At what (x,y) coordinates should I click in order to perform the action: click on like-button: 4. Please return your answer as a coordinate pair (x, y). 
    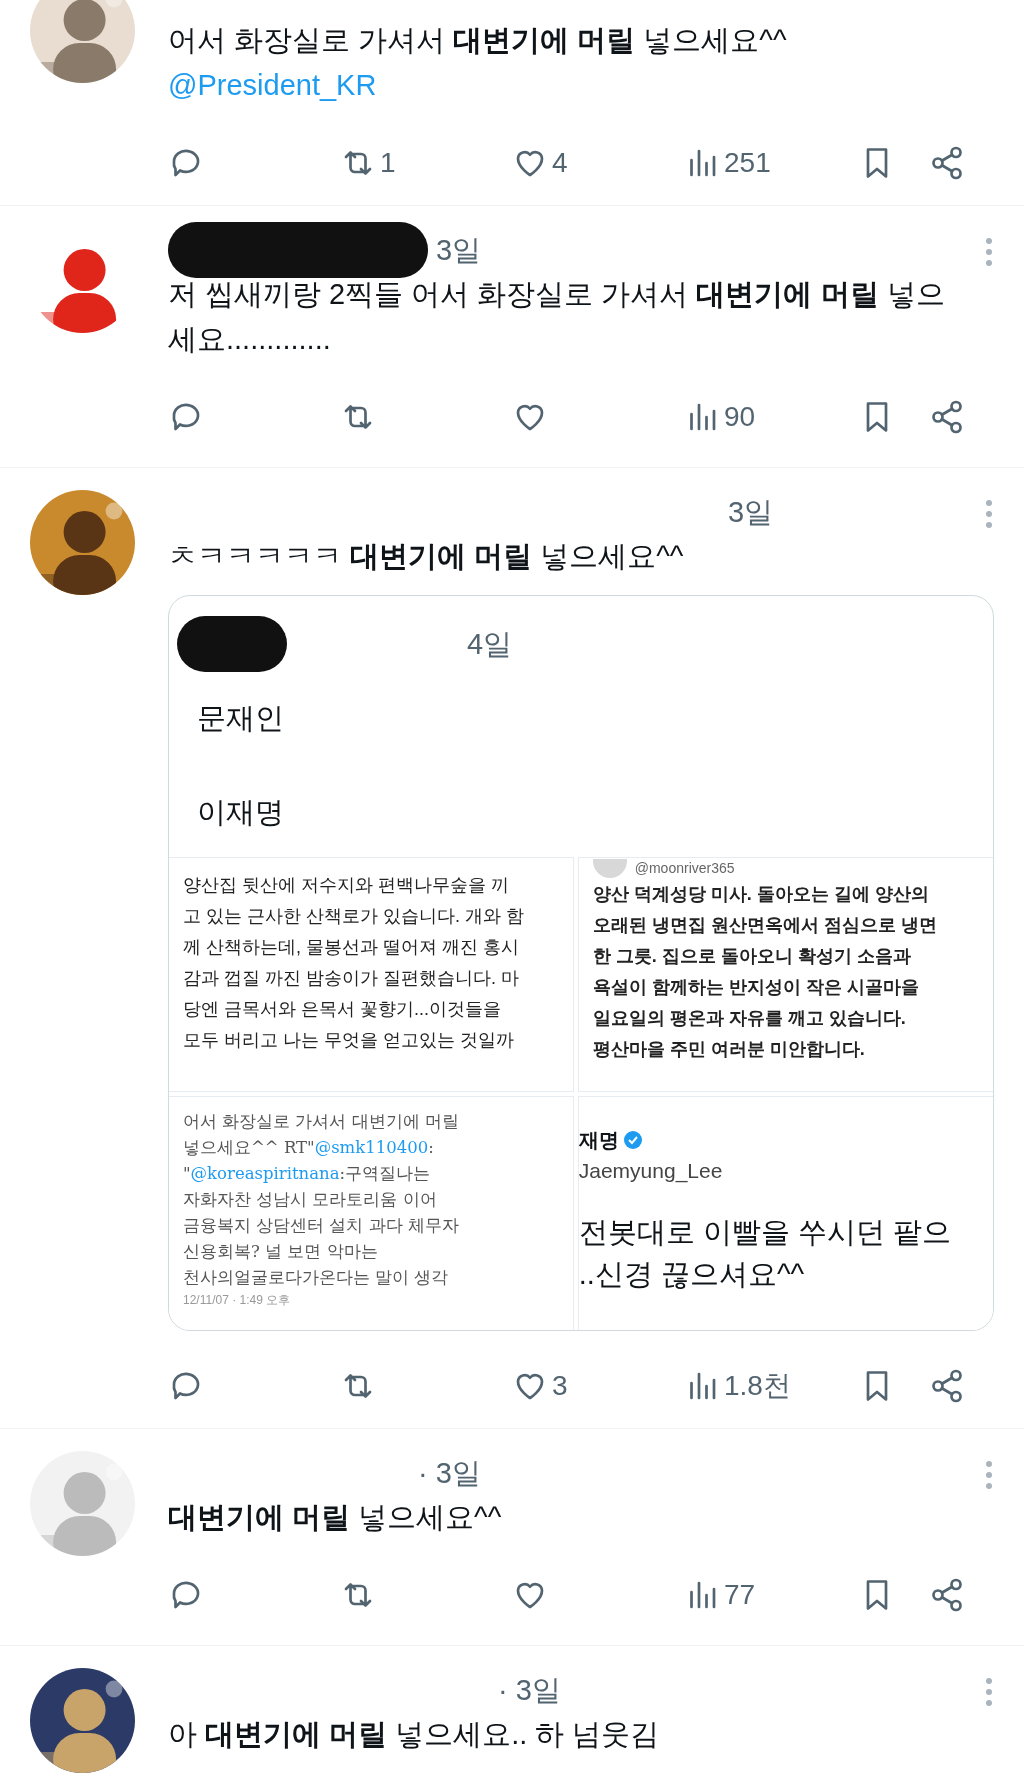
    Looking at the image, I should click on (598, 163).